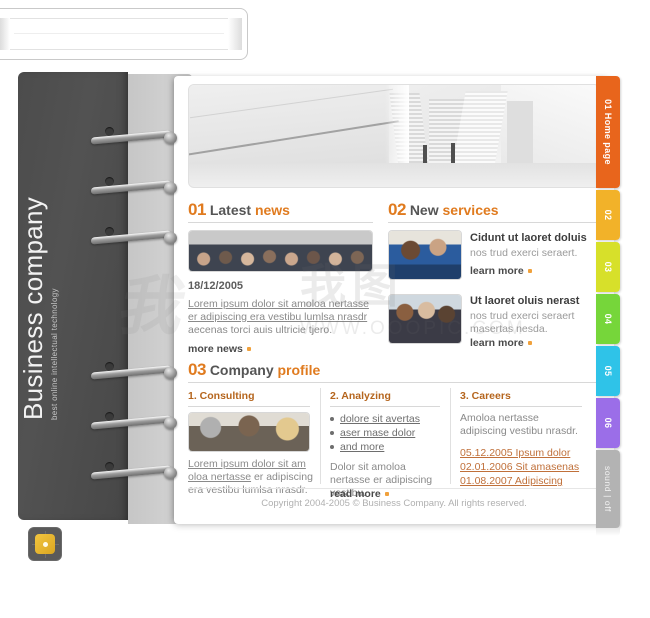 Image resolution: width=650 pixels, height=618 pixels. What do you see at coordinates (525, 301) in the screenshot?
I see `service-title-2: Ut laoret oluis nerast` at bounding box center [525, 301].